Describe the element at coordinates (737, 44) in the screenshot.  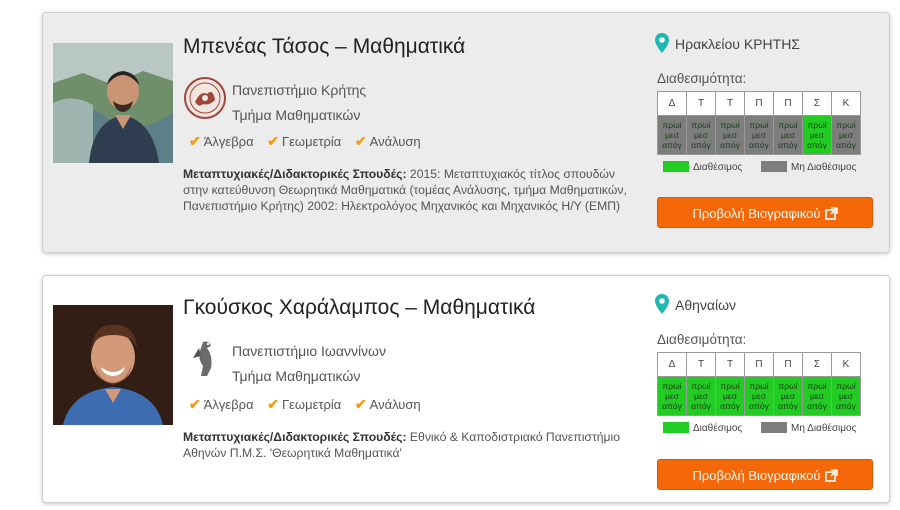
I see `location-text: Ηρακλείου ΚΡΗΤΗΣ` at that location.